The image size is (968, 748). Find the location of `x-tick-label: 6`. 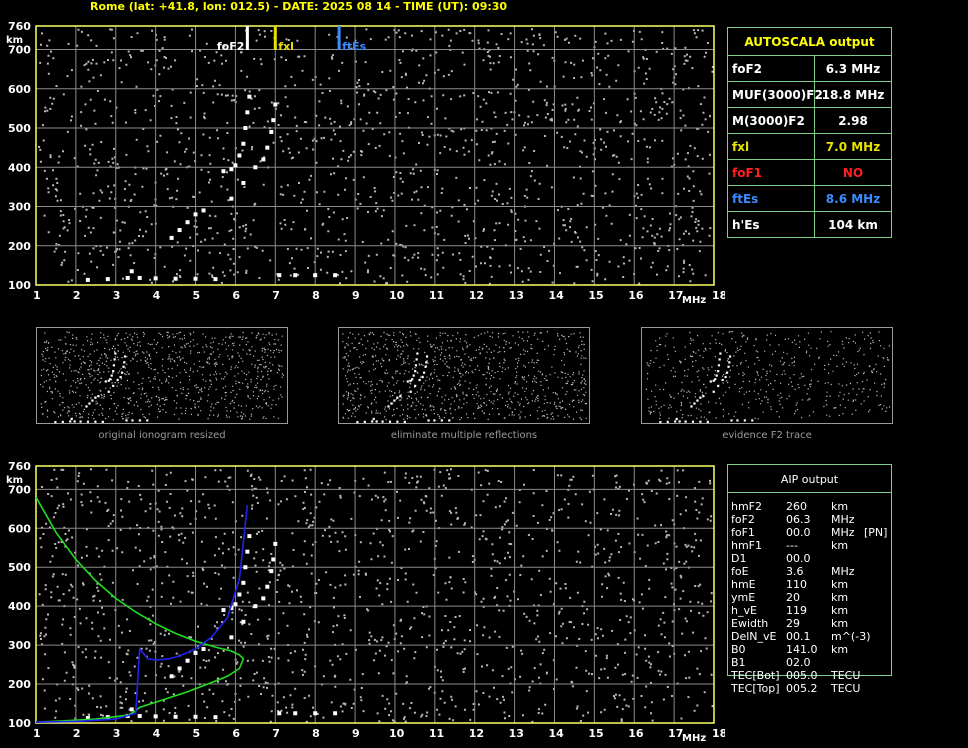

x-tick-label: 6 is located at coordinates (236, 295).